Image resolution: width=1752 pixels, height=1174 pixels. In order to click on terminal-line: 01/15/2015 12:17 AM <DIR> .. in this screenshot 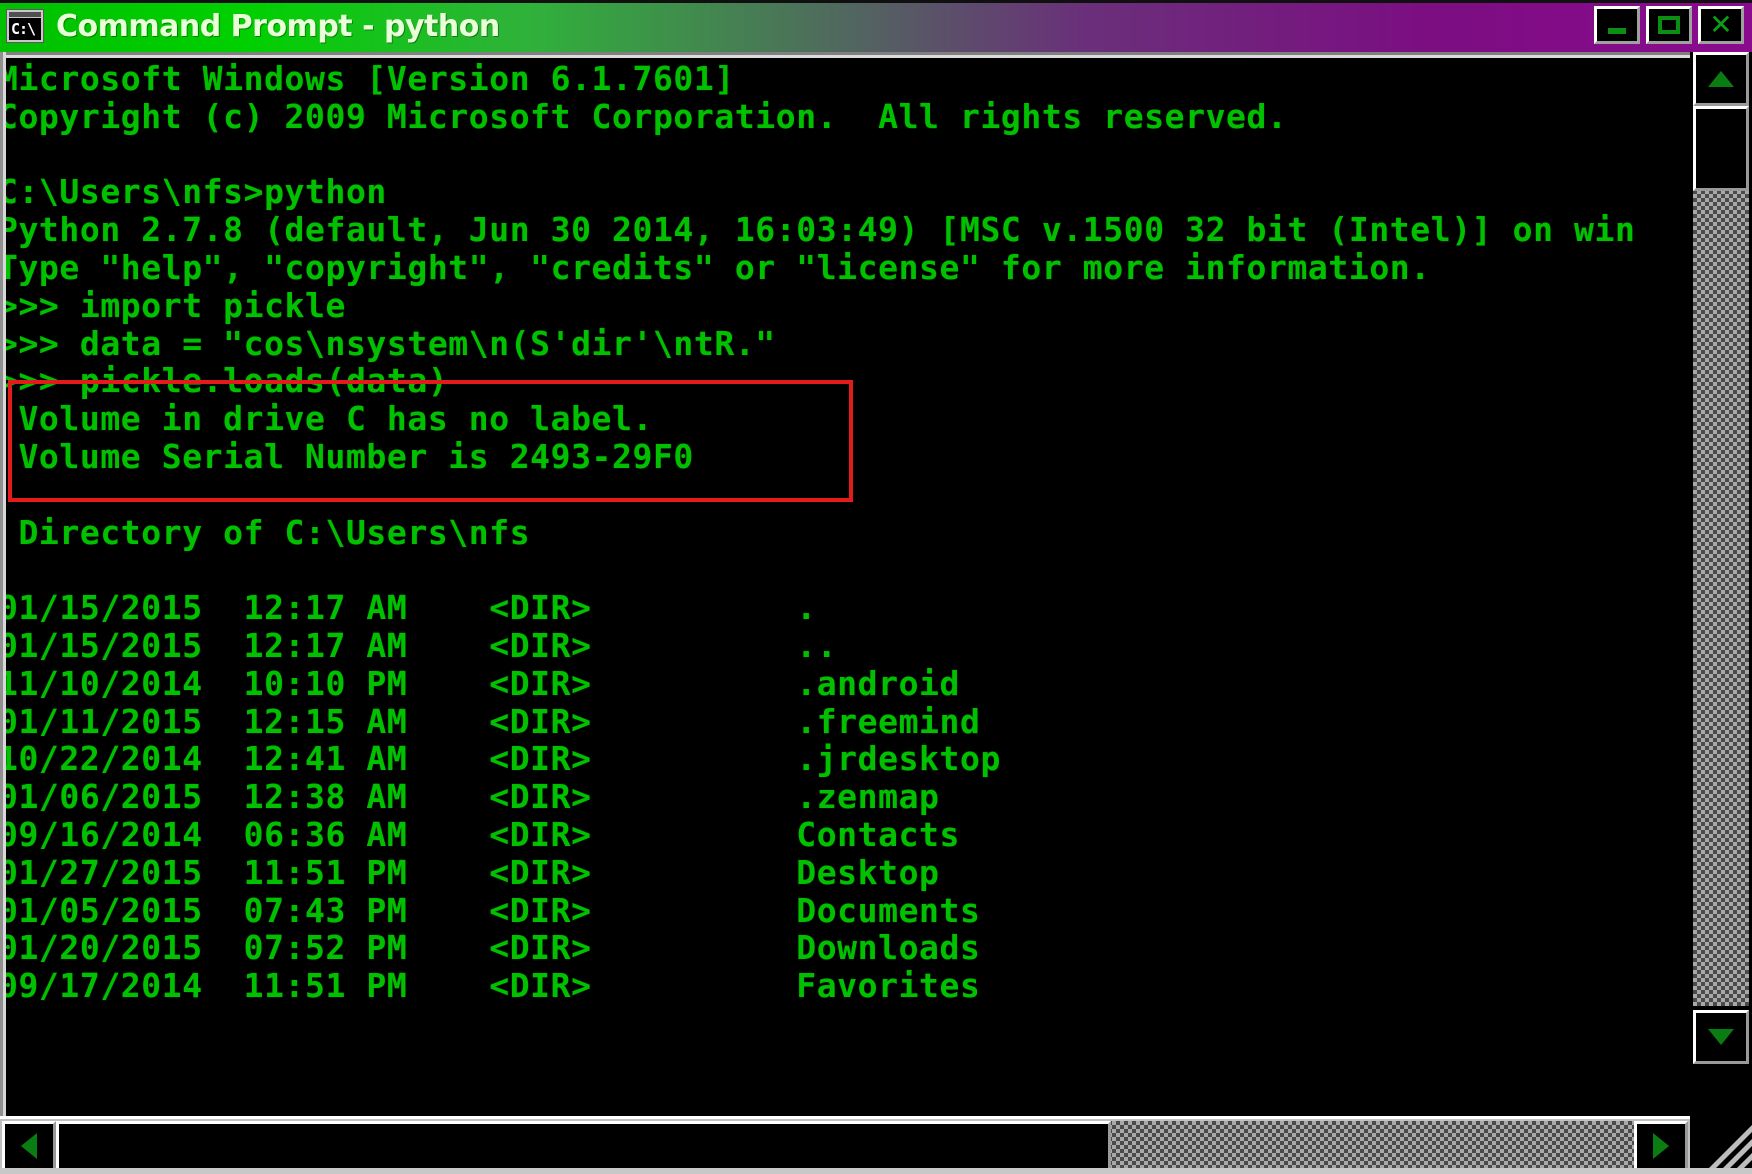, I will do `click(422, 645)`.